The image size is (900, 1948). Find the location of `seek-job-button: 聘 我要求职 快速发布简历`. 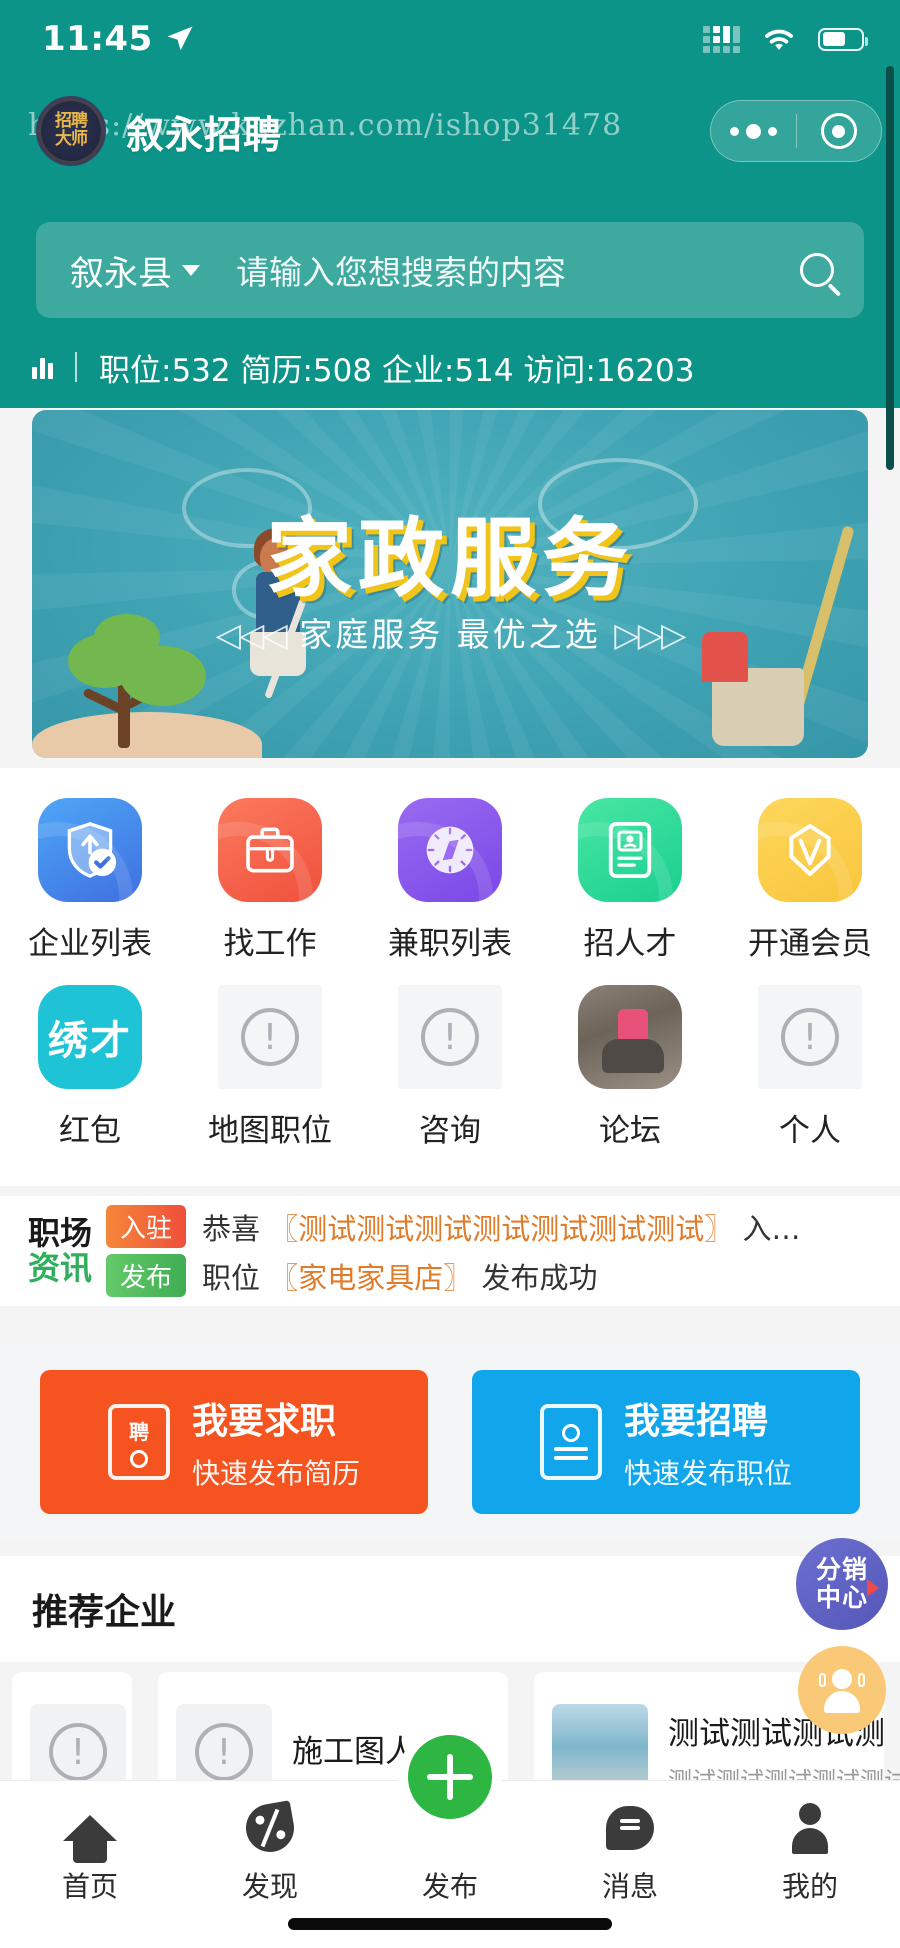

seek-job-button: 聘 我要求职 快速发布简历 is located at coordinates (234, 1442).